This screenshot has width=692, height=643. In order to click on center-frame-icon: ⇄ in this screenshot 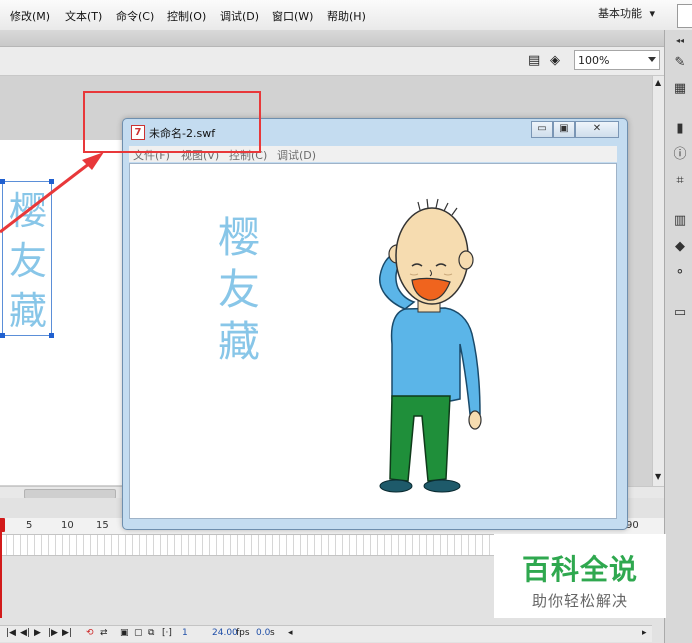, I will do `click(104, 633)`.